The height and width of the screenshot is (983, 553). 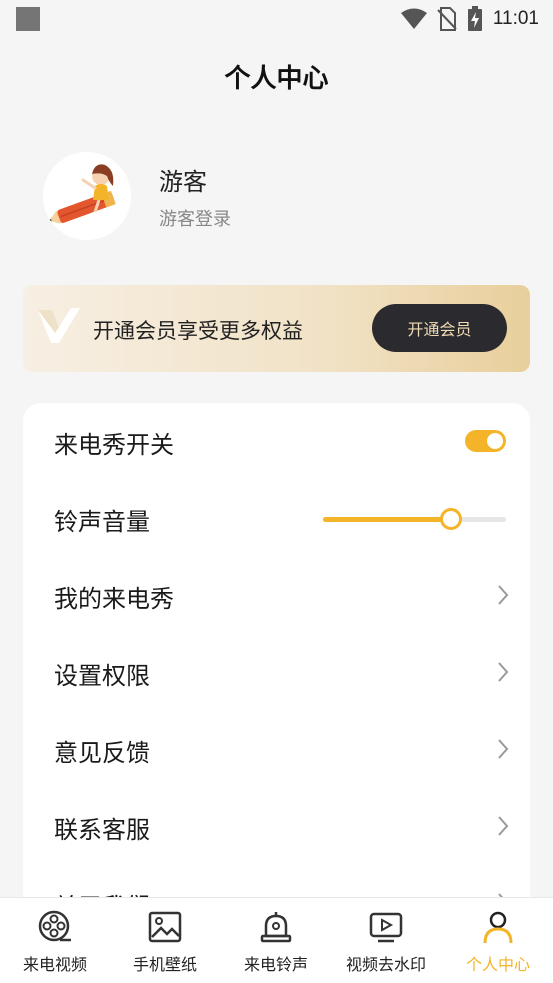 I want to click on page-title: 个人中心, so click(x=276, y=79).